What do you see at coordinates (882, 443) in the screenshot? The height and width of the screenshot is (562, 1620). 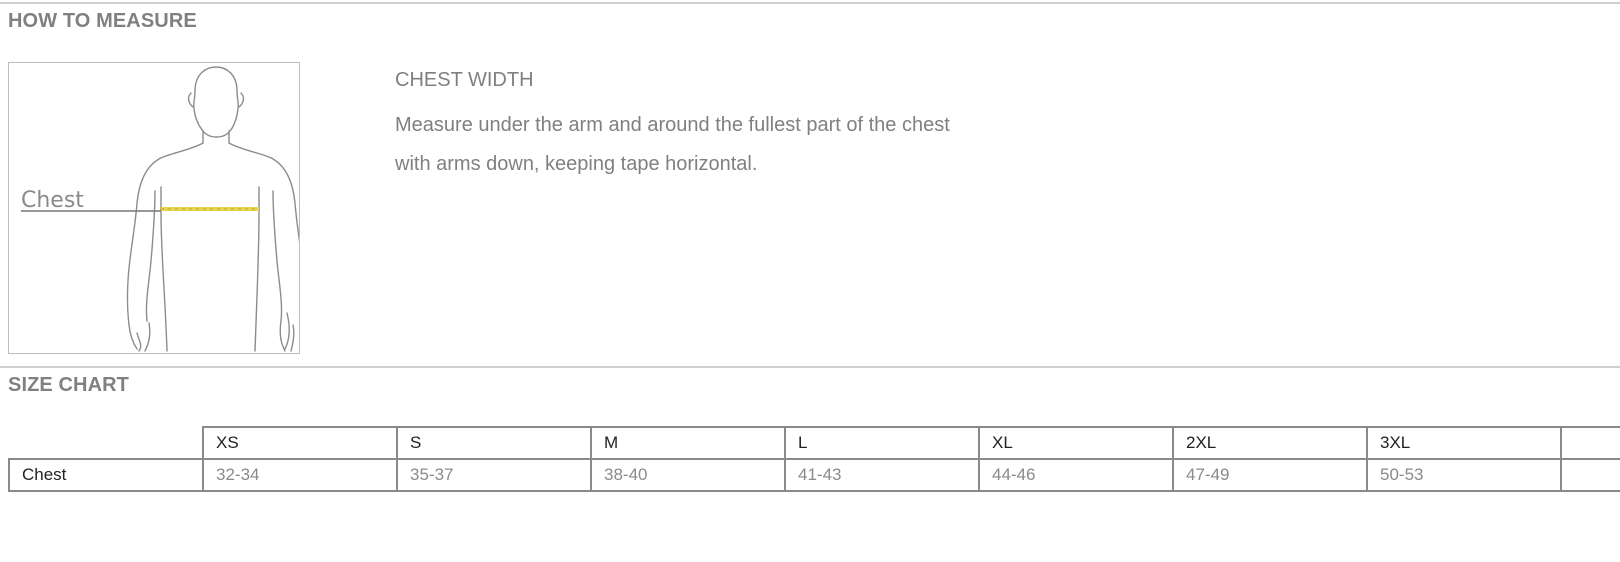 I see `size-header-l: L` at bounding box center [882, 443].